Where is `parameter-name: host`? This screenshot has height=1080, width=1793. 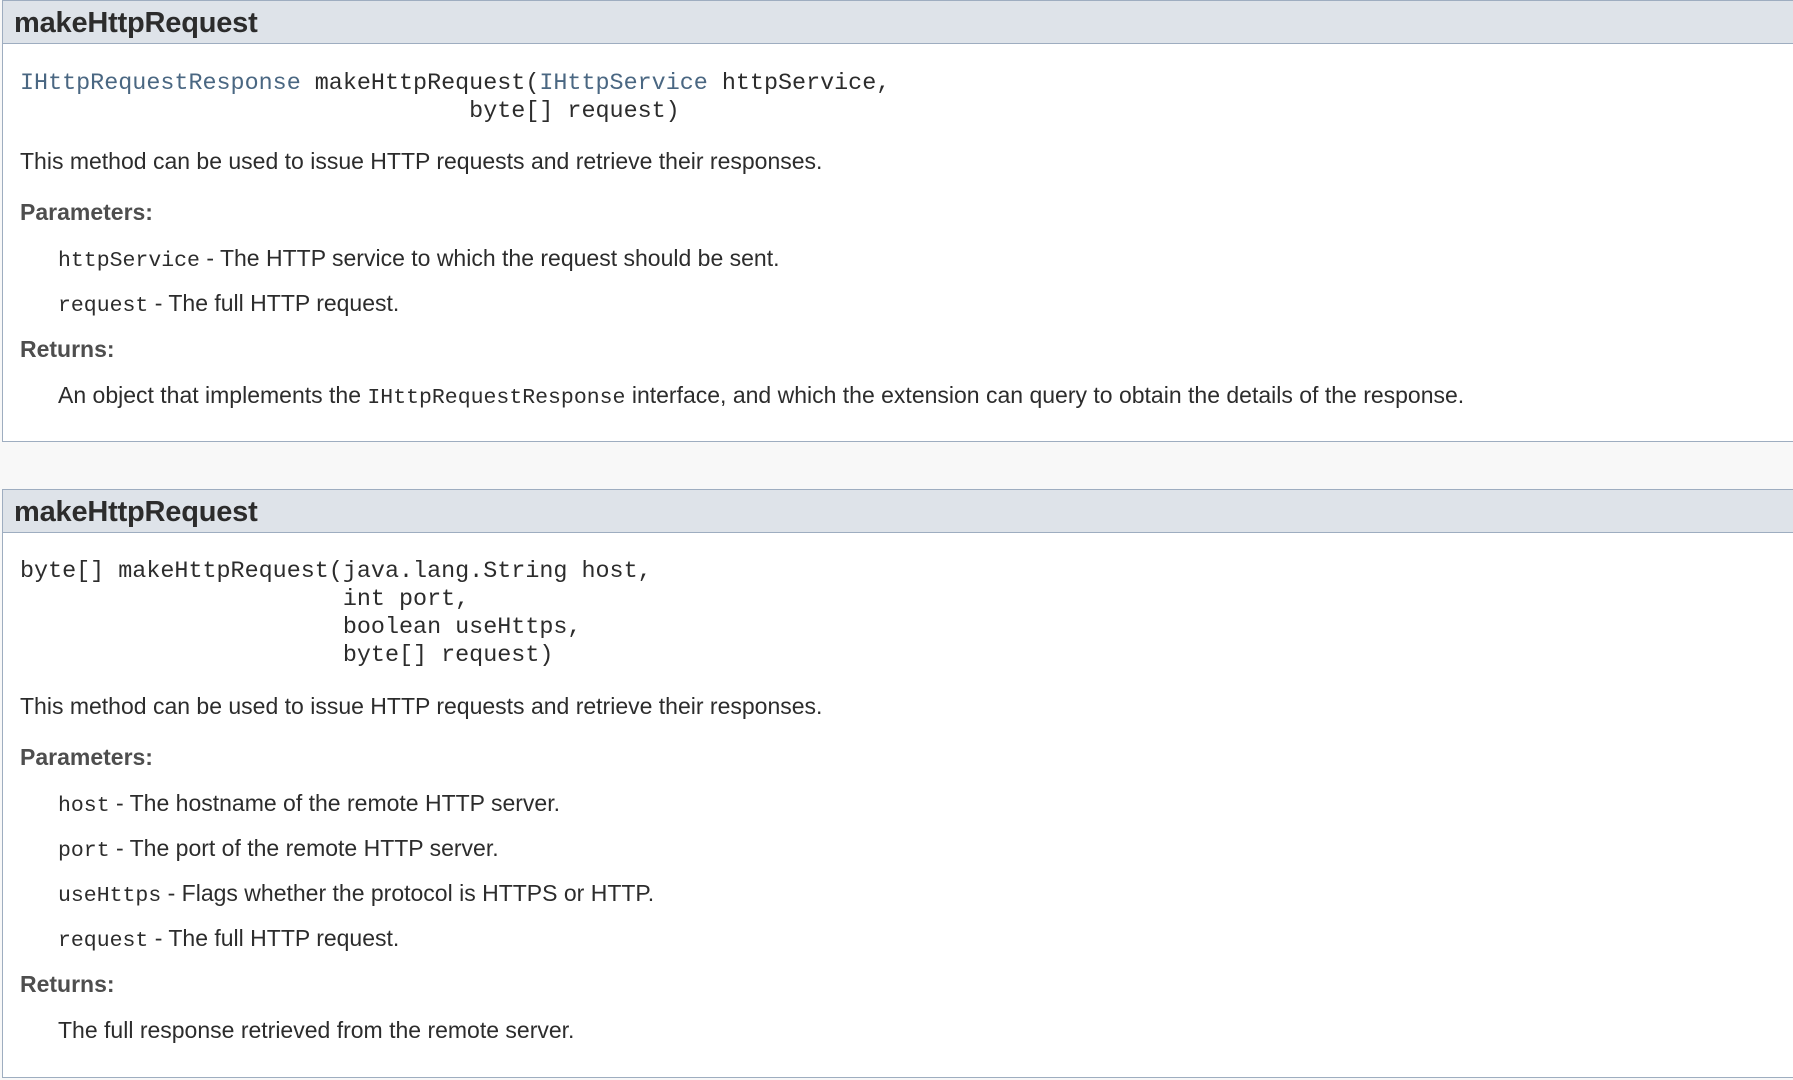 parameter-name: host is located at coordinates (84, 806).